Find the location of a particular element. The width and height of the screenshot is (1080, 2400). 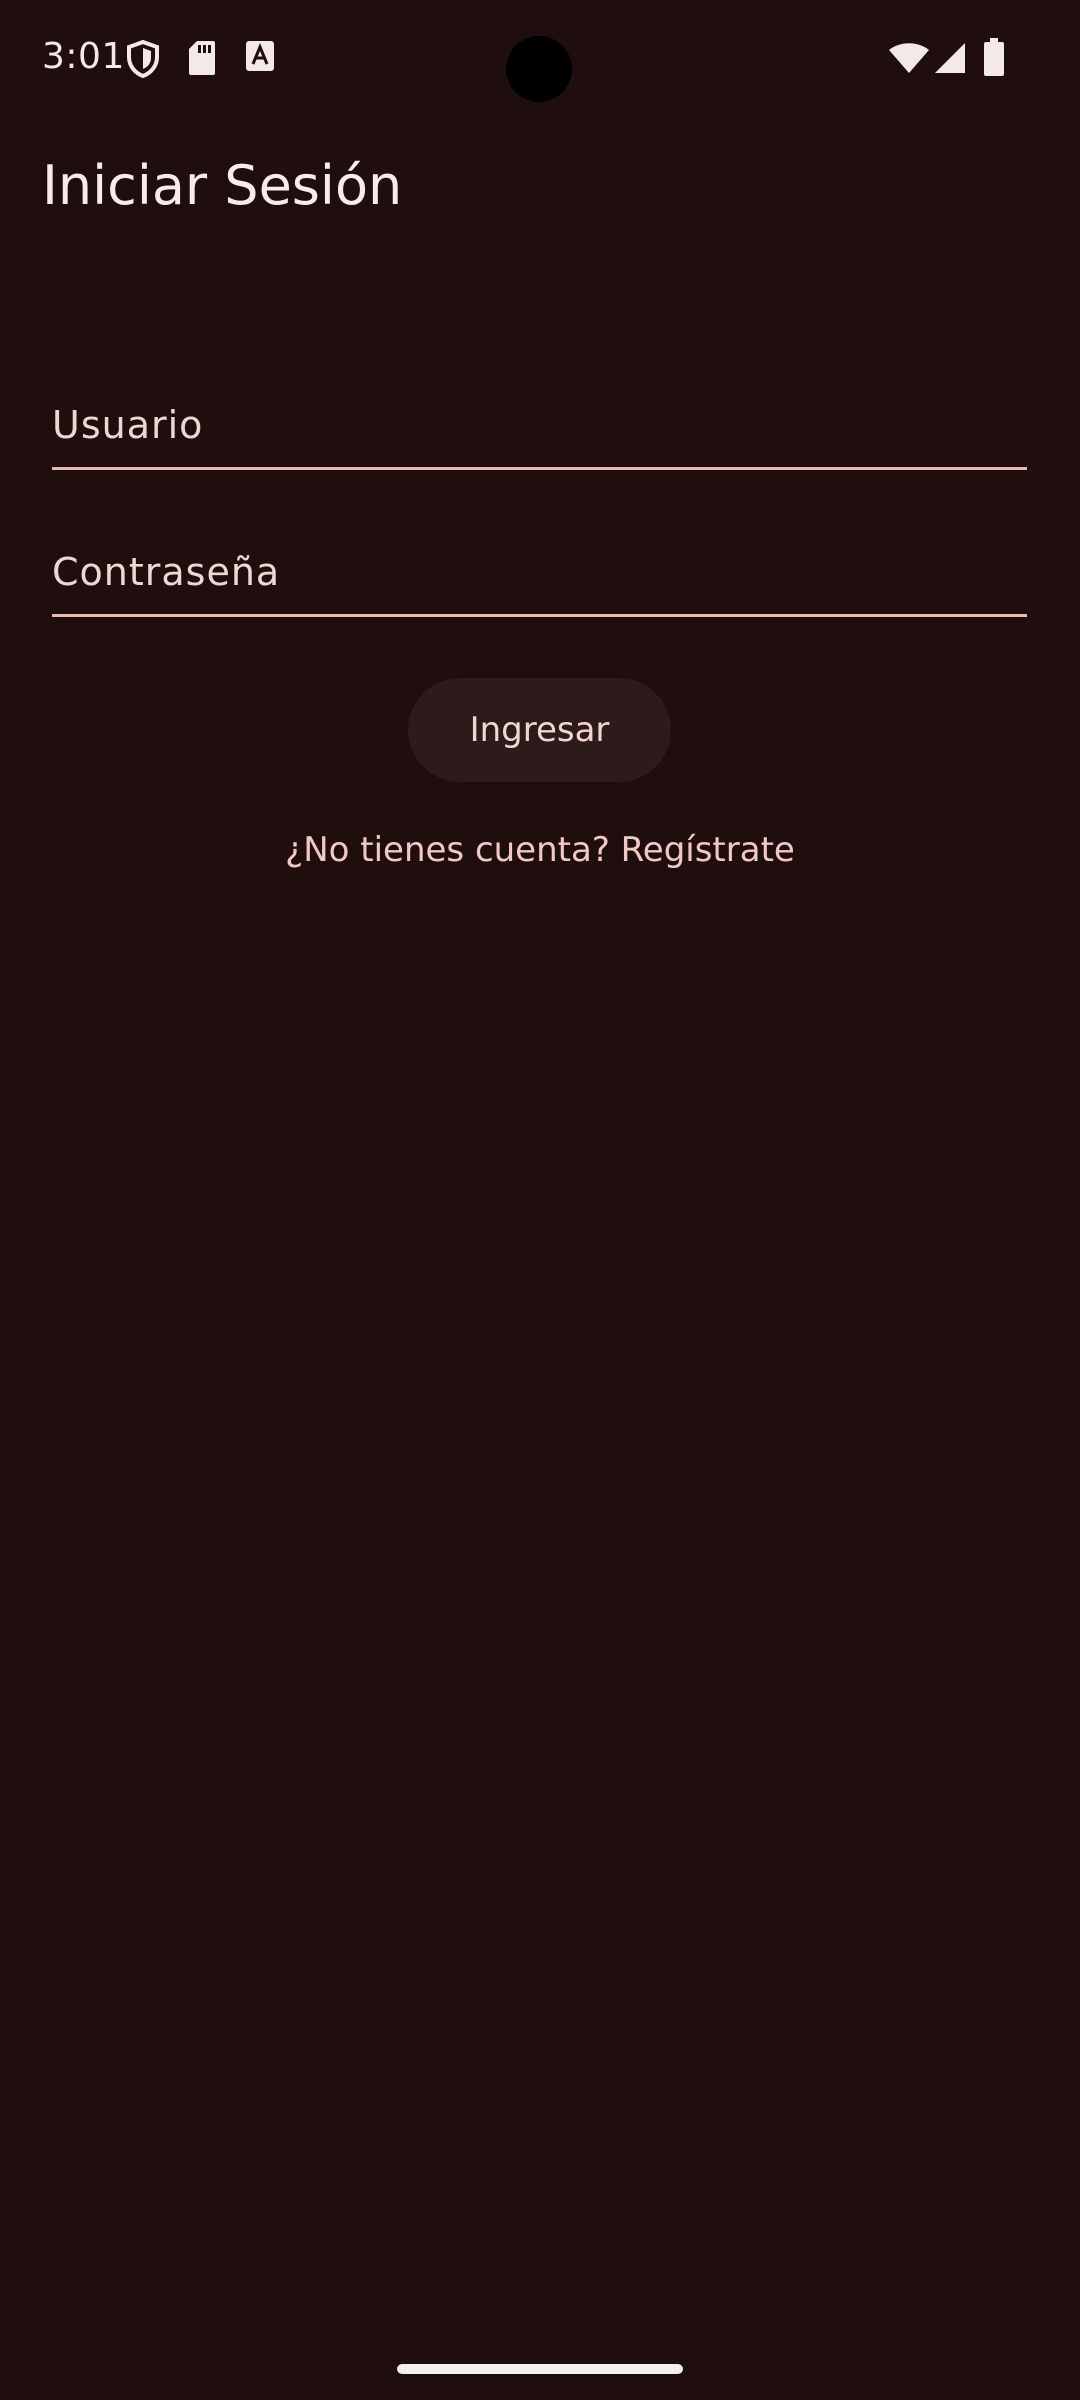

shield-icon is located at coordinates (143, 59).